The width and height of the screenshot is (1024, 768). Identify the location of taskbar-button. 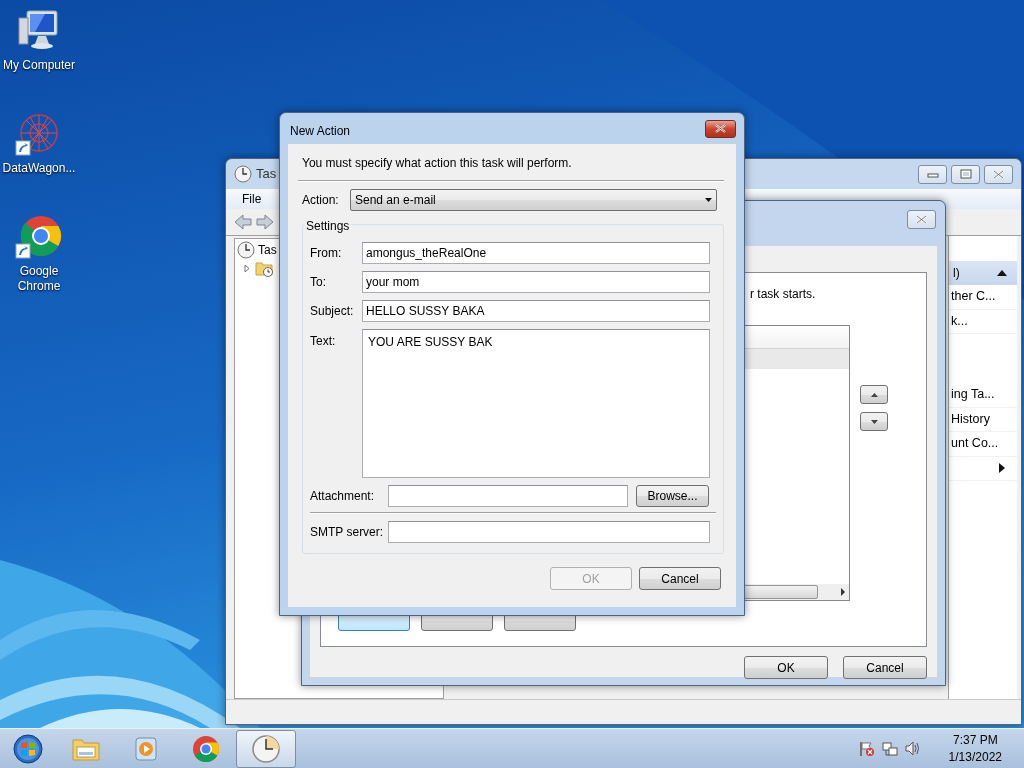
(266, 748).